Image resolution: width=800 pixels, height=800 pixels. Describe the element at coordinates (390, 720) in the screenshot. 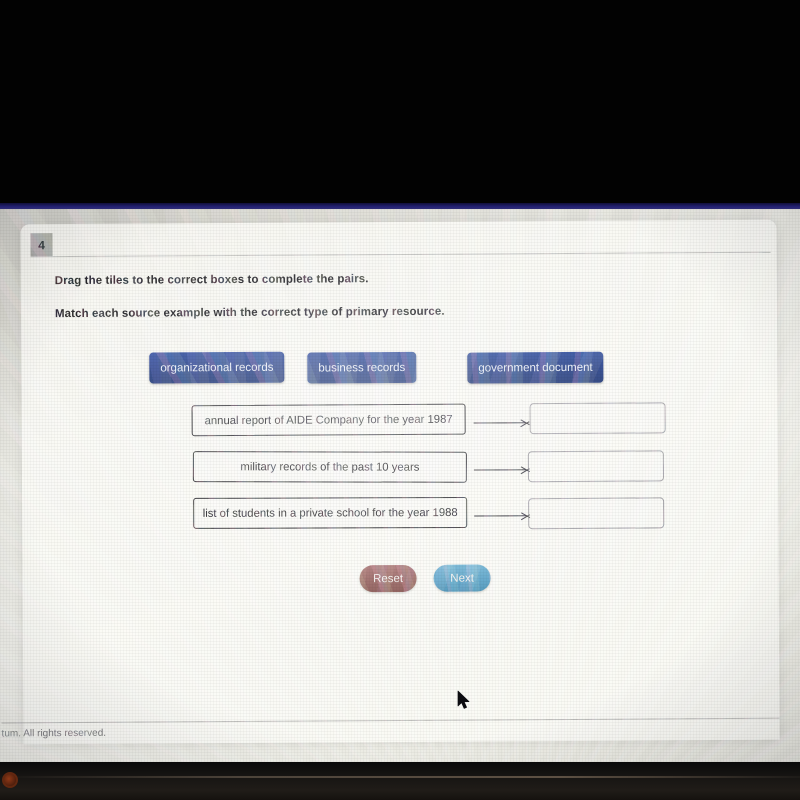

I see `footer-divider` at that location.